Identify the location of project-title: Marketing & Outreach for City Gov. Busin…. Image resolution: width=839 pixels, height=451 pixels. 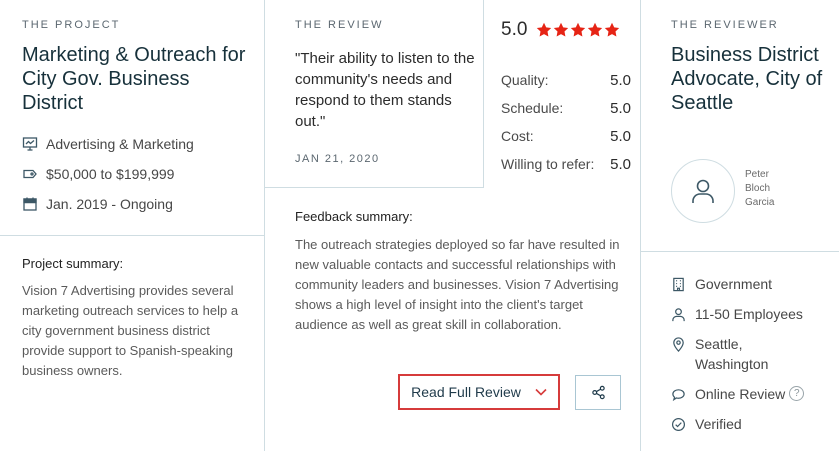
(134, 79).